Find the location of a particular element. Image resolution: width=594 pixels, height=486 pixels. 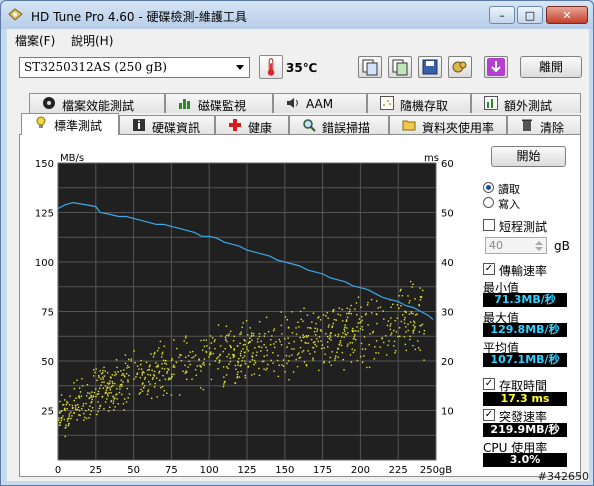

tab-label: 檔案效能測試 is located at coordinates (98, 106).